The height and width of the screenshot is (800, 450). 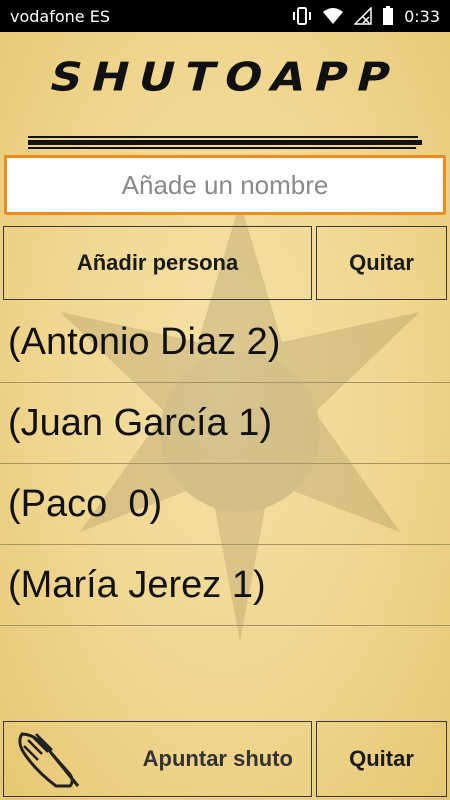 What do you see at coordinates (422, 16) in the screenshot?
I see `clock: 0:33` at bounding box center [422, 16].